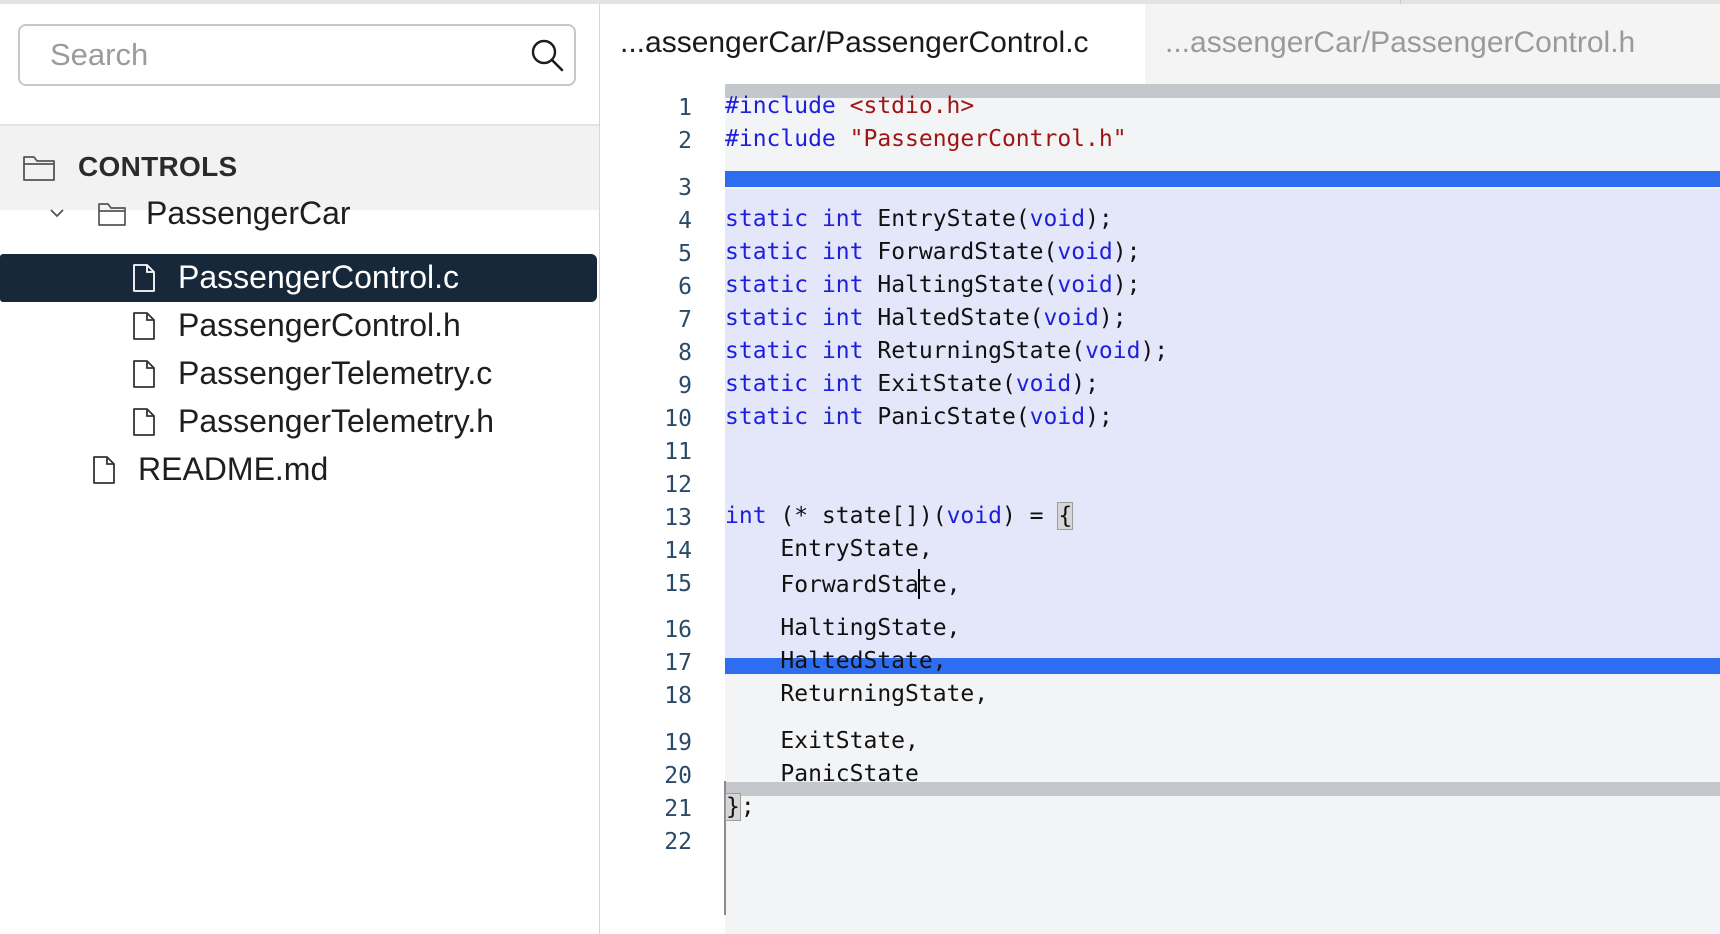 The width and height of the screenshot is (1720, 934). What do you see at coordinates (685, 141) in the screenshot?
I see `line-number: 2` at bounding box center [685, 141].